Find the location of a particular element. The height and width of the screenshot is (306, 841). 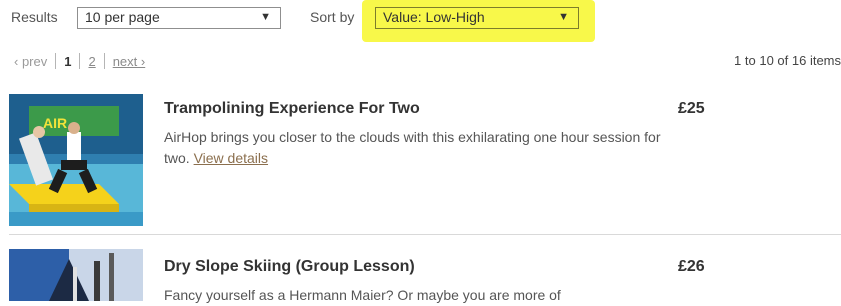

item-price: £26 is located at coordinates (691, 266).